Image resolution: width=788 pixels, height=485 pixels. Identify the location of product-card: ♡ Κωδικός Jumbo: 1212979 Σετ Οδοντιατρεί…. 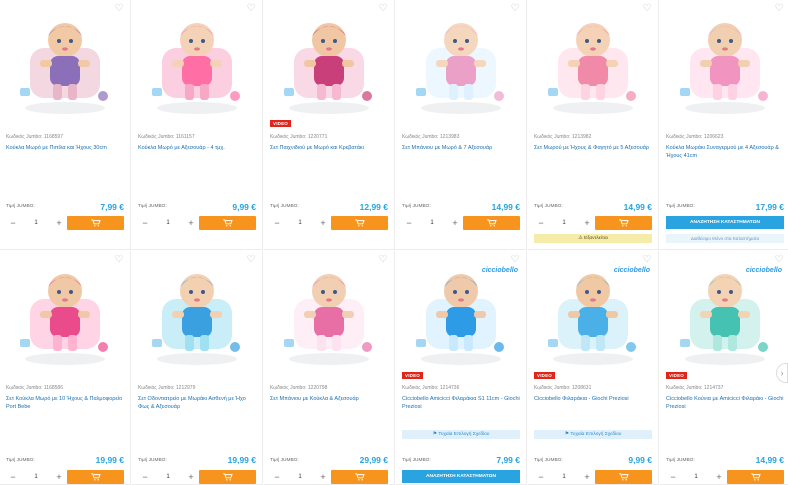
(197, 368).